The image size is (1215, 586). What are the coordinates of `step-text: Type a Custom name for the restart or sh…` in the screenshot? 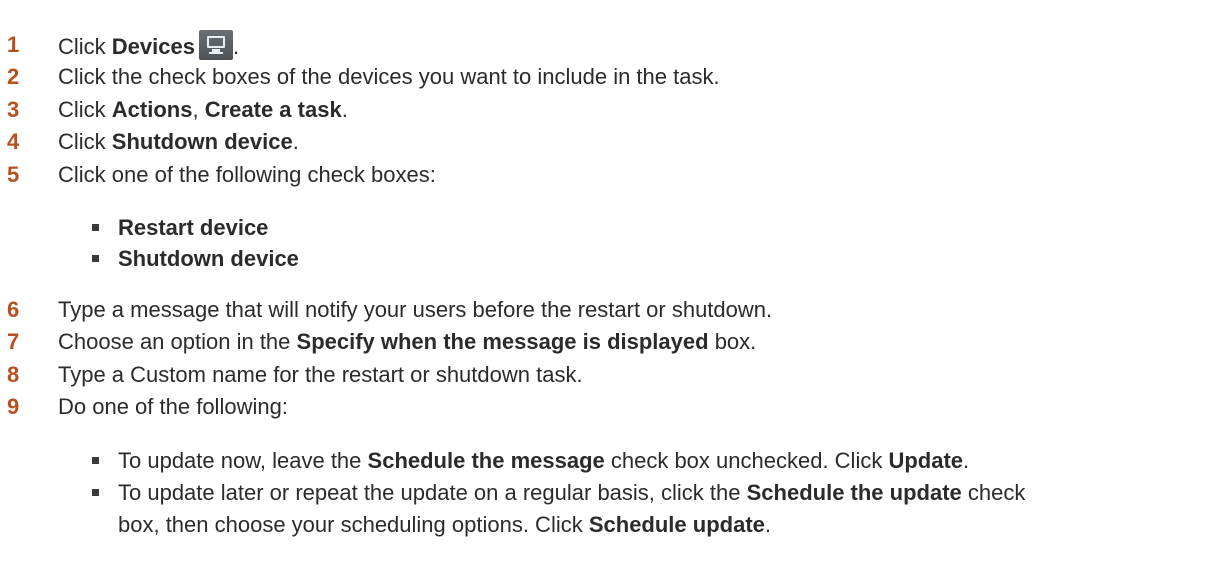 It's located at (320, 374).